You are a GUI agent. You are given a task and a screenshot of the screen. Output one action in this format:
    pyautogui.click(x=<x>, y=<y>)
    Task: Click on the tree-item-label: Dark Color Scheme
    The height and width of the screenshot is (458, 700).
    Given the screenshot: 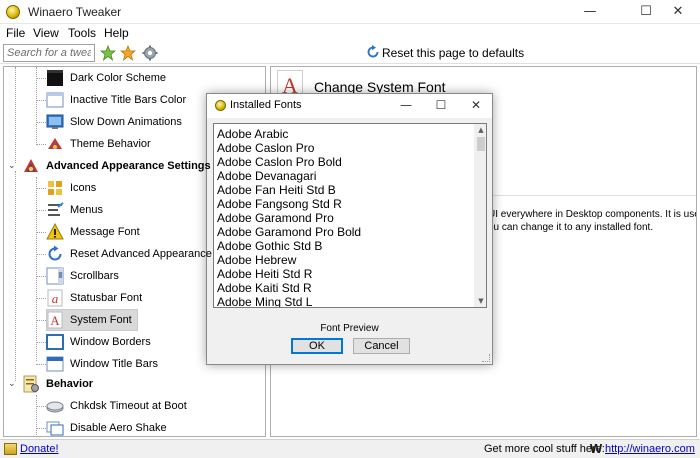 What is the action you would take?
    pyautogui.click(x=118, y=78)
    